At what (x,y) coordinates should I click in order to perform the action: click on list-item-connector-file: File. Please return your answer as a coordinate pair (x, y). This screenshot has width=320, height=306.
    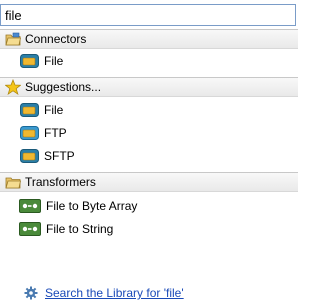
    Looking at the image, I should click on (149, 61).